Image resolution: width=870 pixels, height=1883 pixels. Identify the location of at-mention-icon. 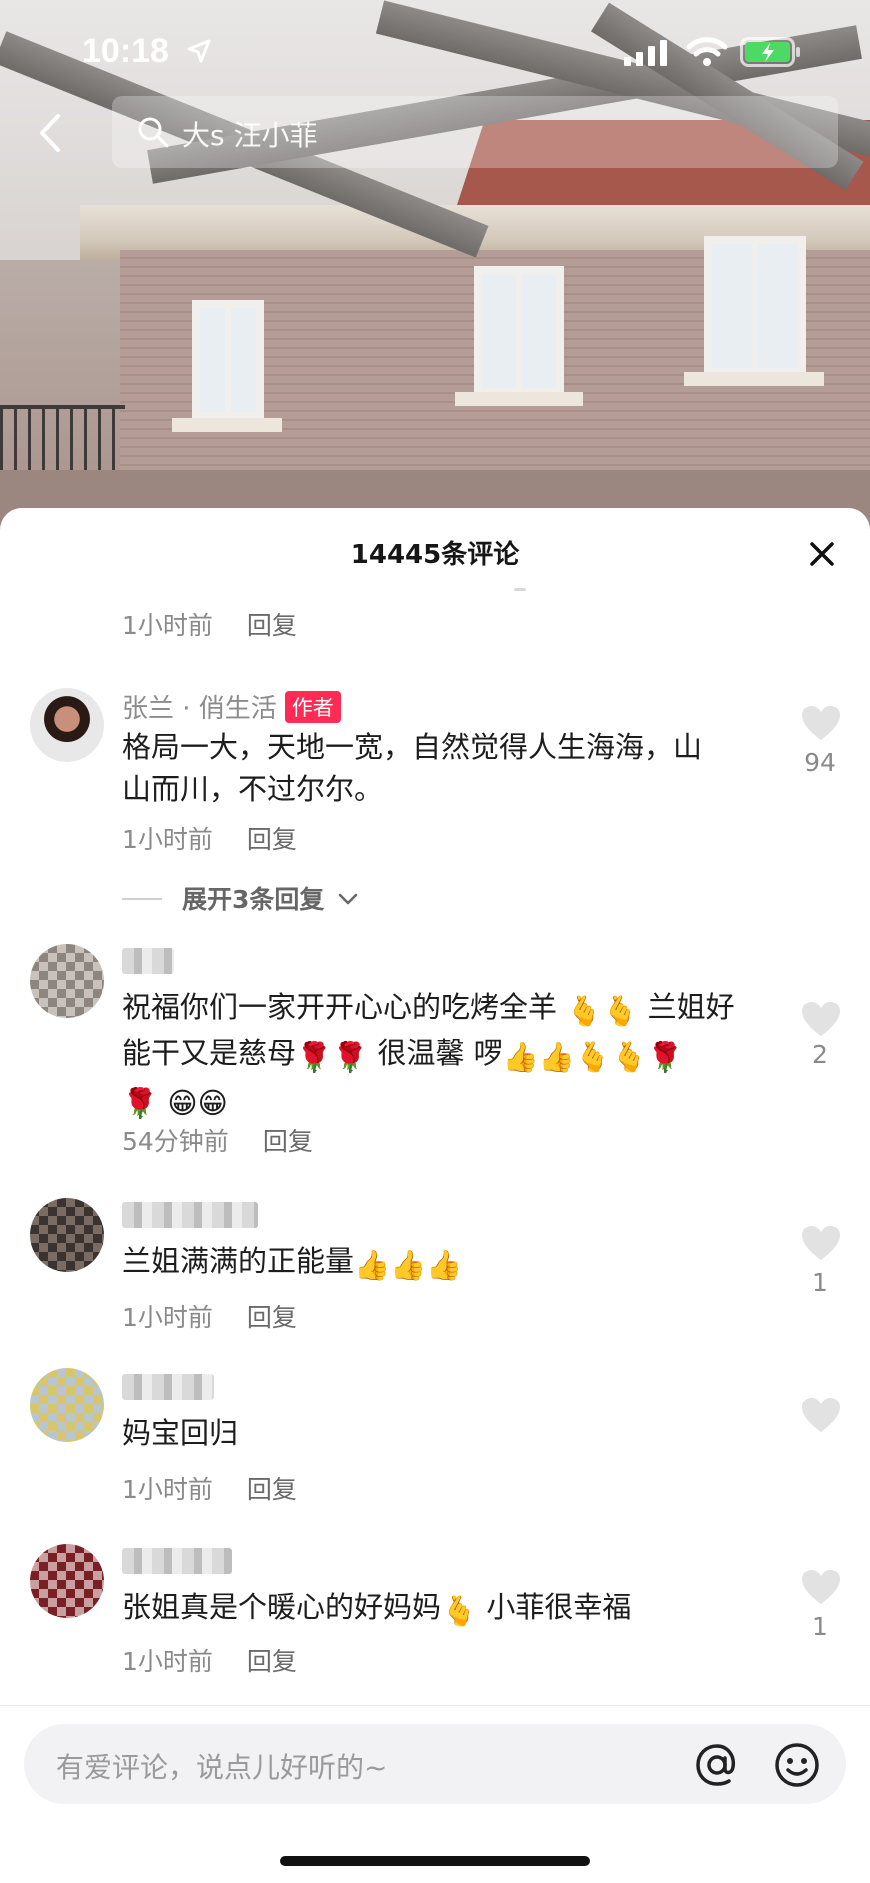
(717, 1765).